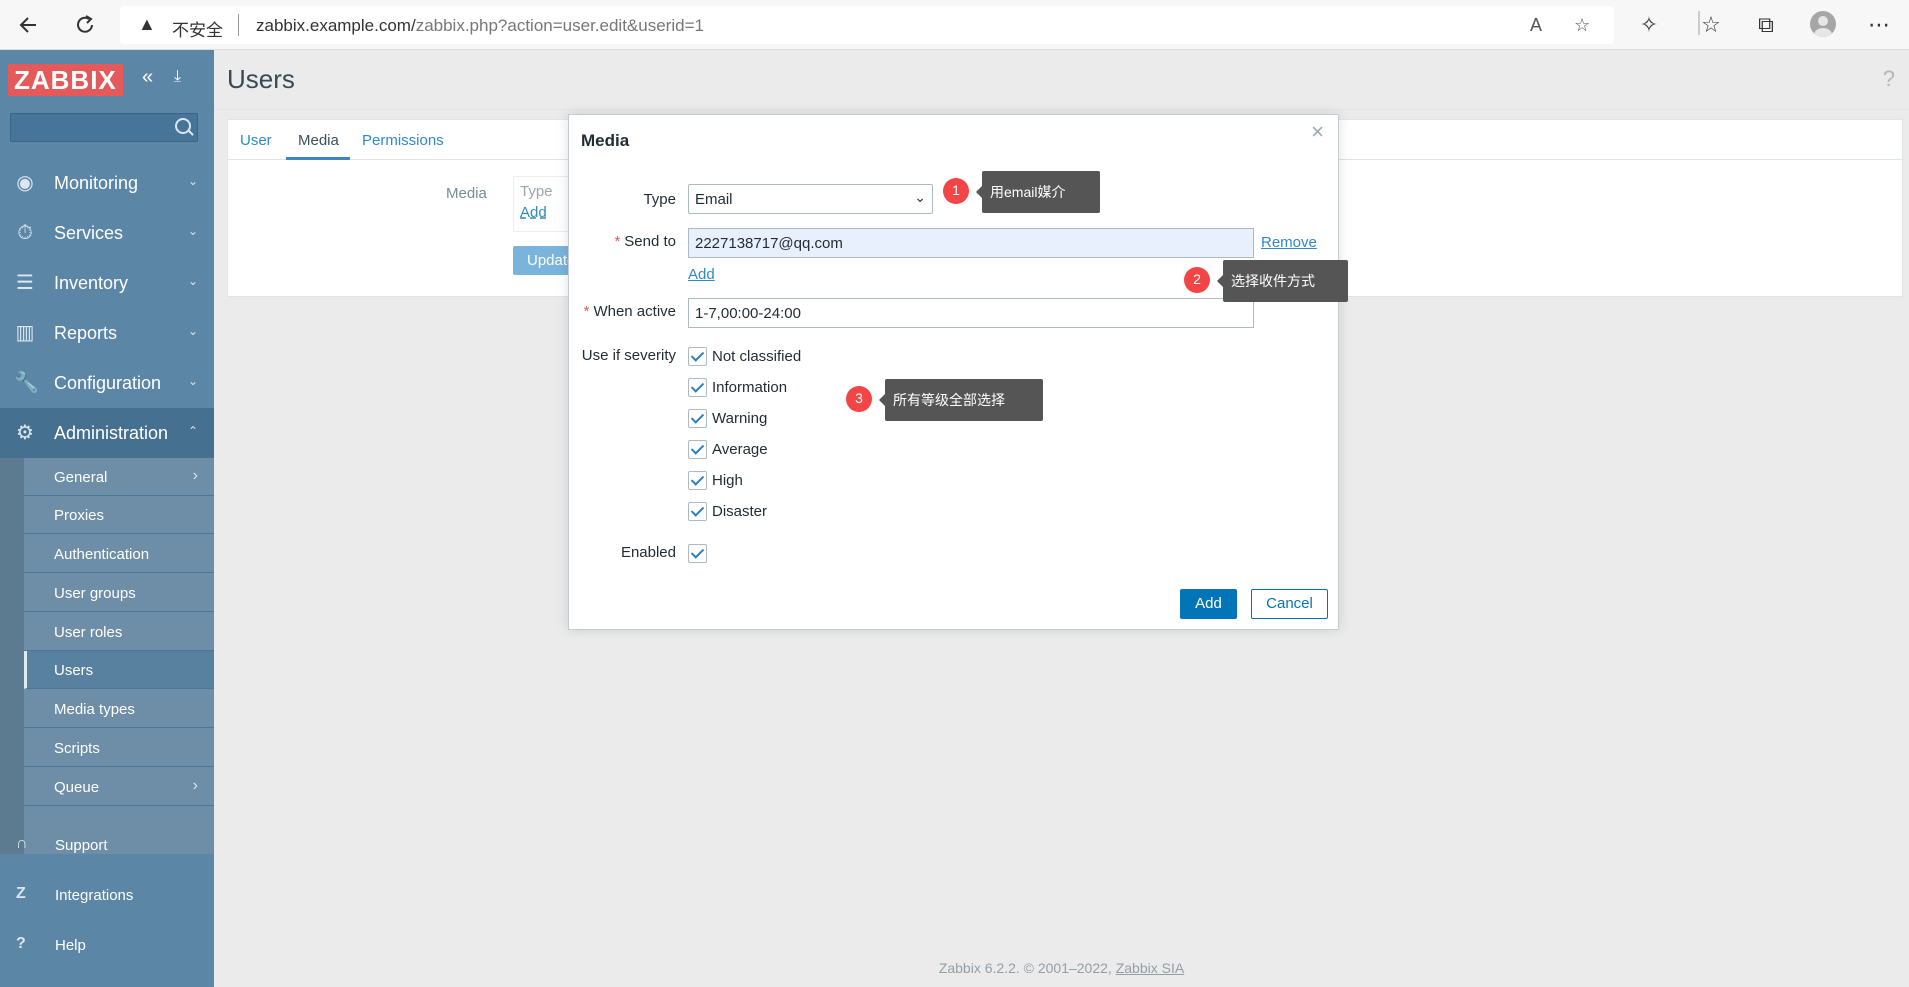 The width and height of the screenshot is (1909, 987). What do you see at coordinates (88, 632) in the screenshot?
I see `sidebar-item-label: User roles` at bounding box center [88, 632].